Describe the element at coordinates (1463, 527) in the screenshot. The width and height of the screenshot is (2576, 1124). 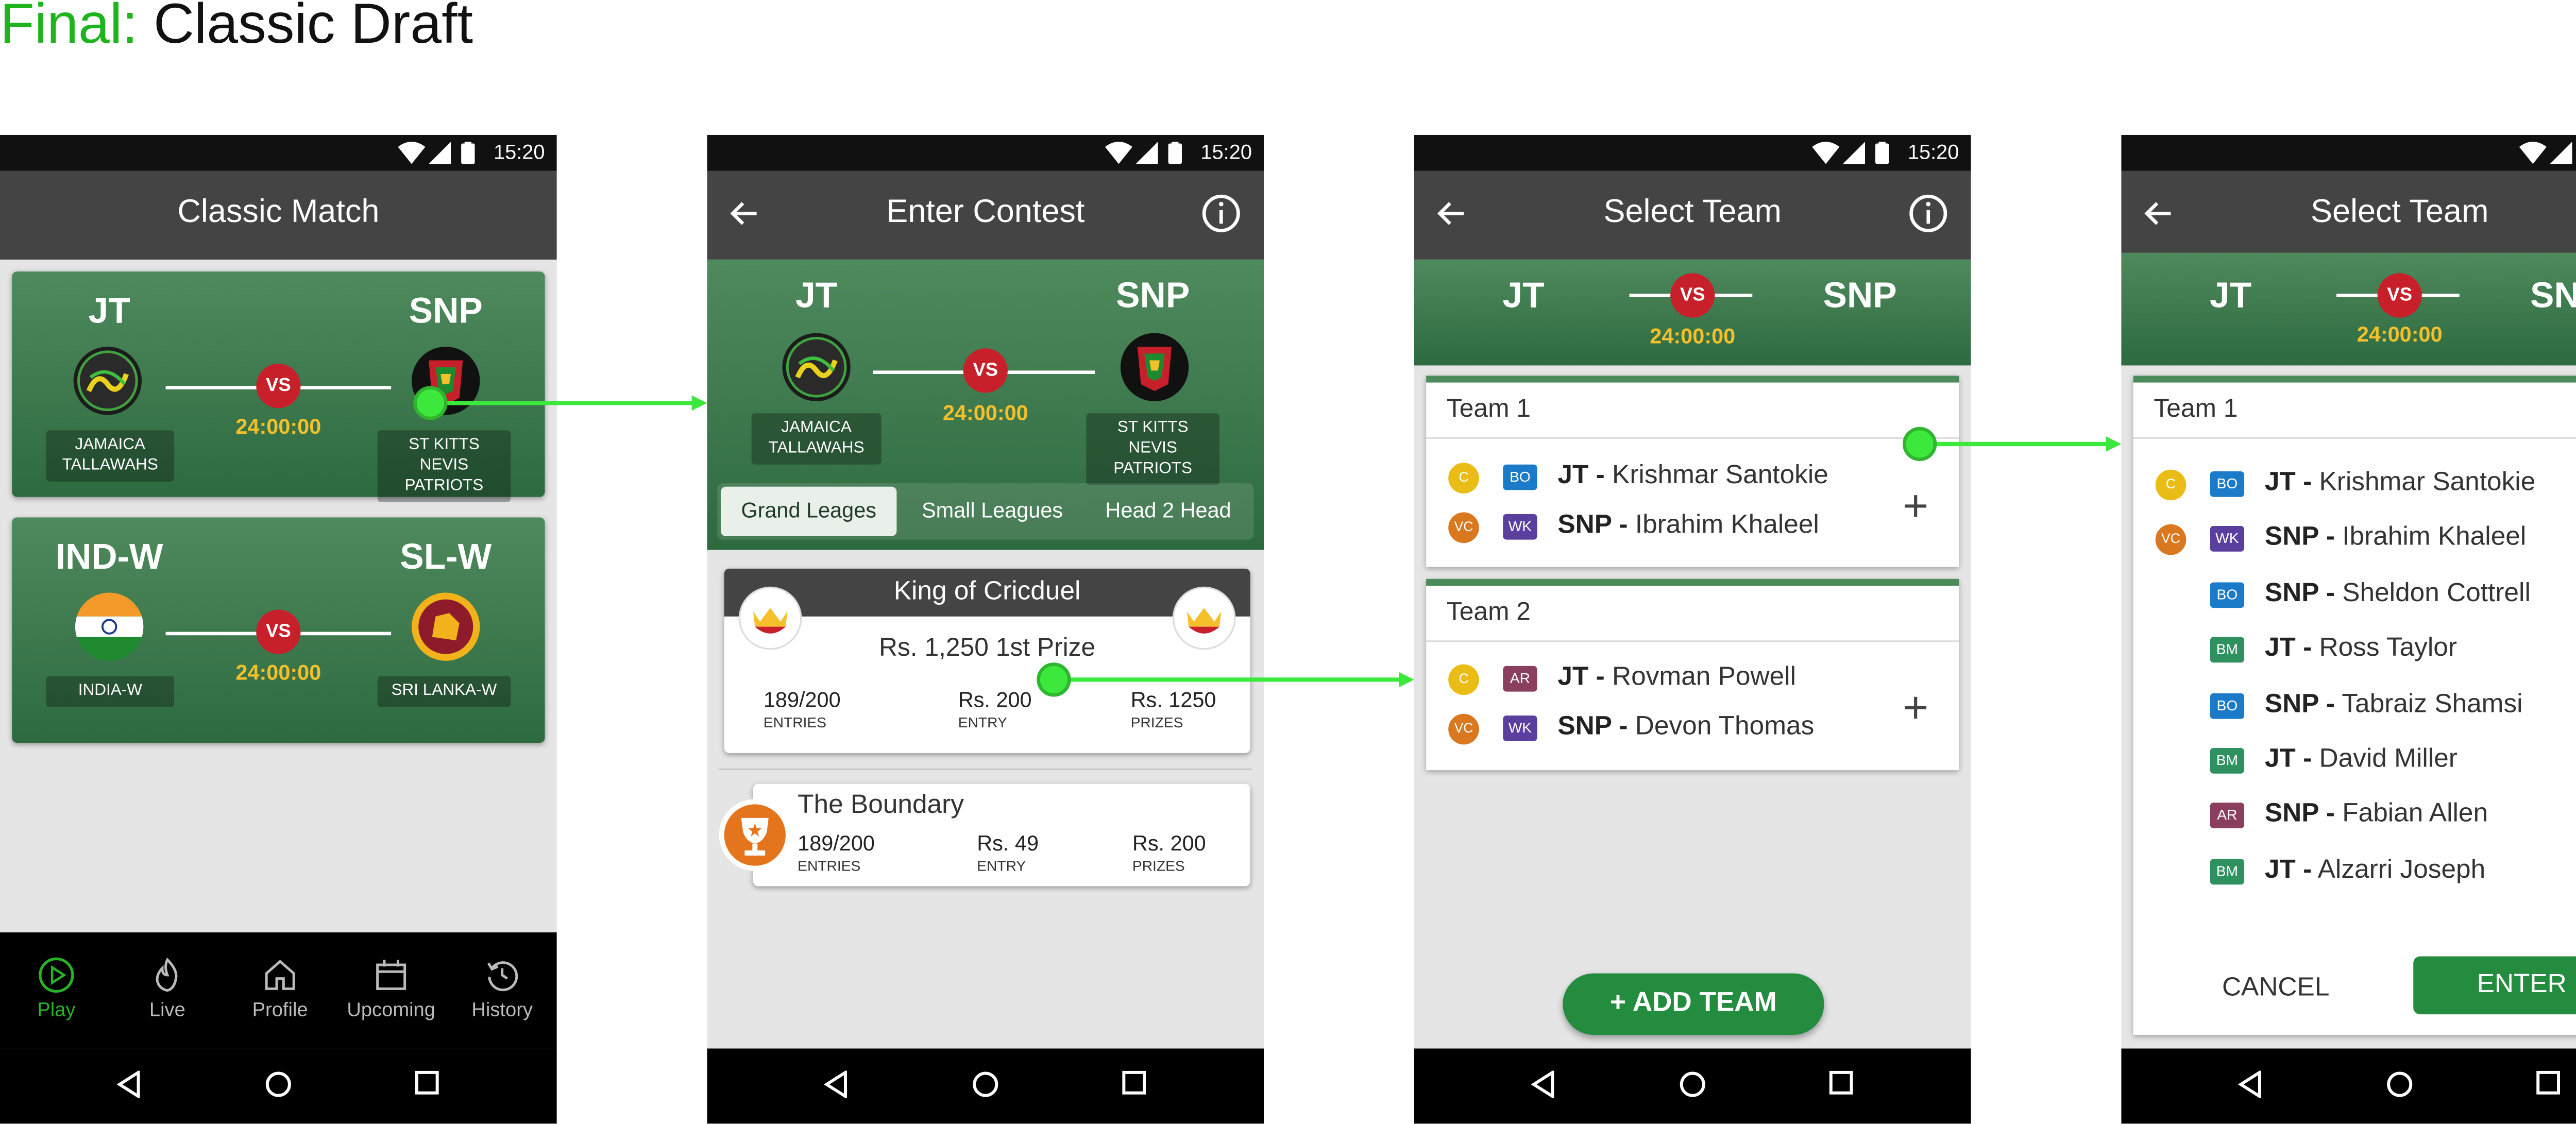
I see `vice-captain-badge: VC` at that location.